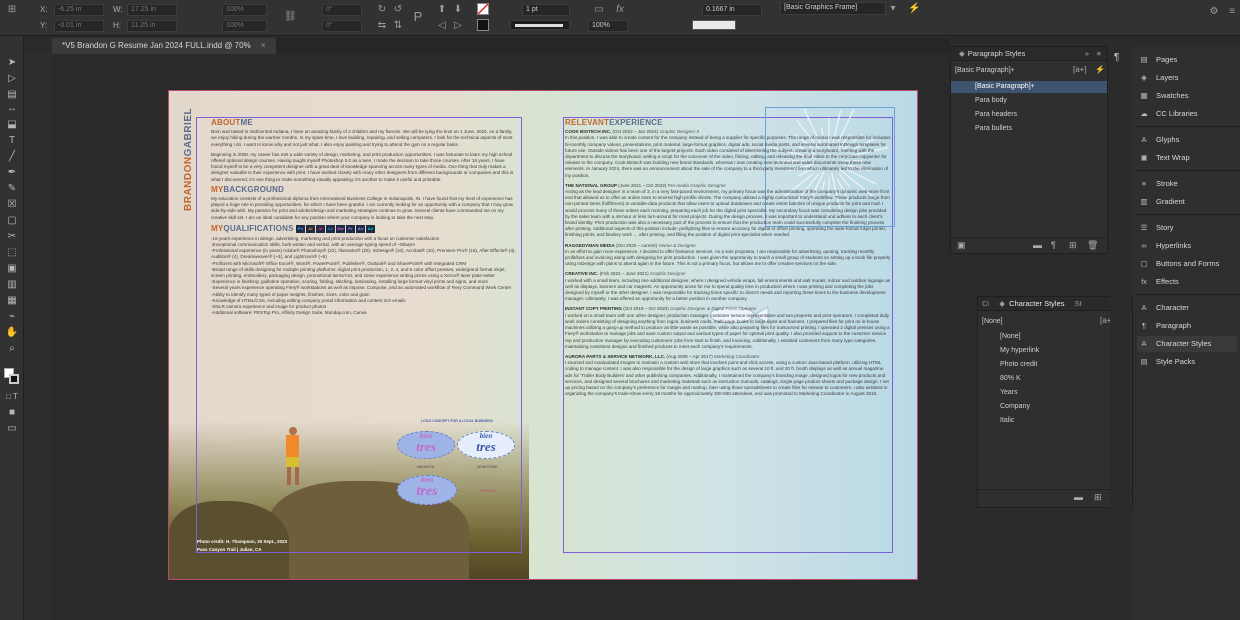 The height and width of the screenshot is (620, 1240). What do you see at coordinates (1092, 245) in the screenshot?
I see `trash-icon: 🗑` at bounding box center [1092, 245].